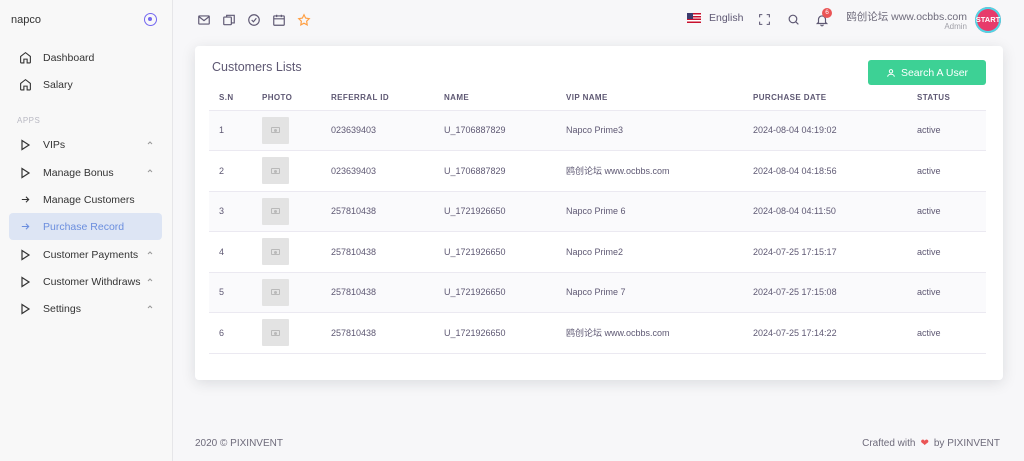 The width and height of the screenshot is (1024, 461). What do you see at coordinates (649, 98) in the screenshot?
I see `column-header-vip-name: VIP NAME` at bounding box center [649, 98].